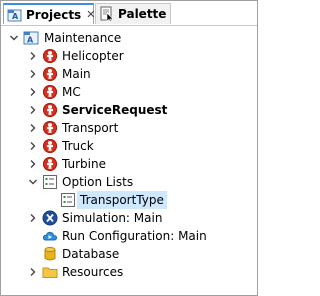  I want to click on tree-item-label: Database, so click(91, 254).